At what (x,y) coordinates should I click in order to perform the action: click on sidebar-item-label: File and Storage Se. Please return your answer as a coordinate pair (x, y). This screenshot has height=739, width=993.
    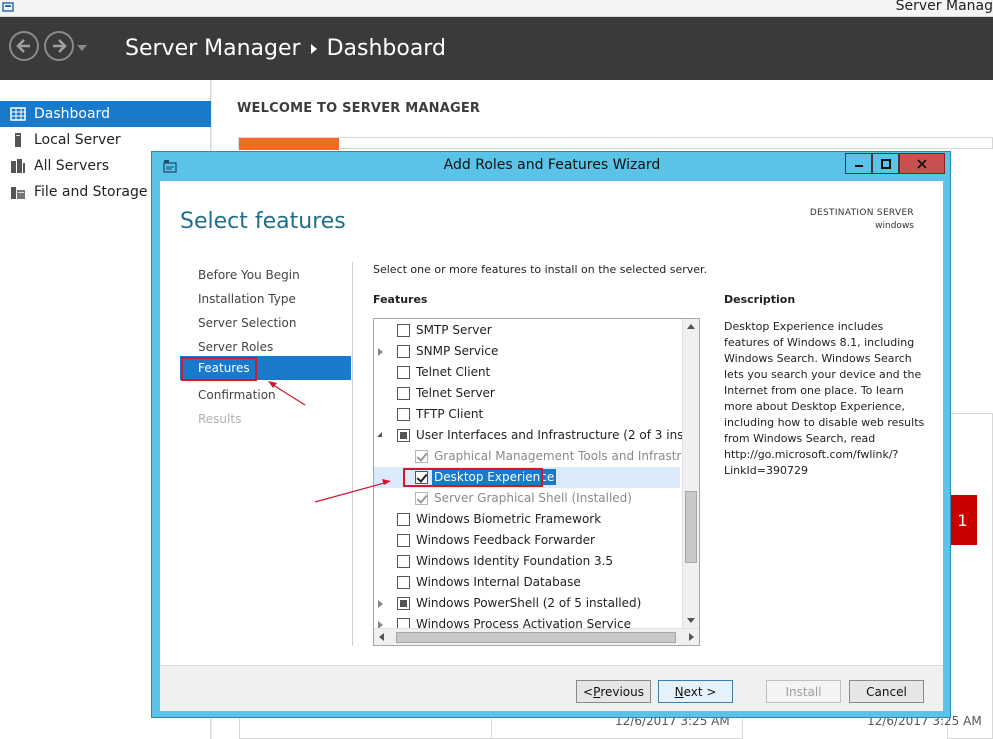
    Looking at the image, I should click on (102, 192).